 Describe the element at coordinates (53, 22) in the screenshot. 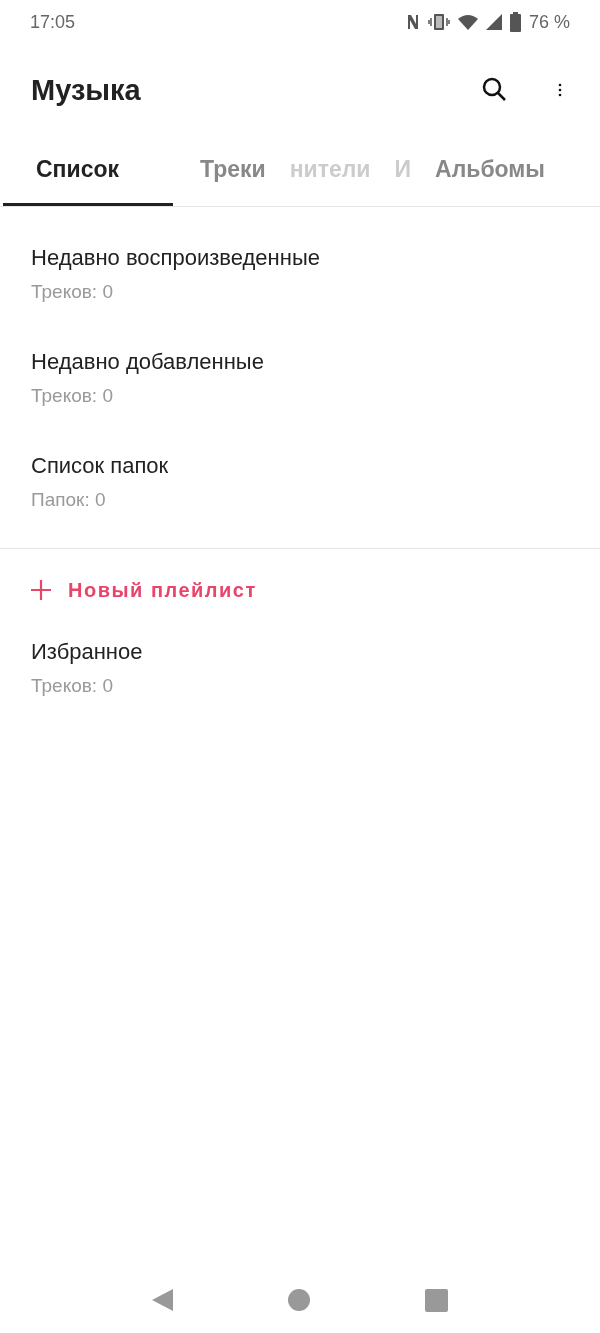

I see `status-time: 17:05` at that location.